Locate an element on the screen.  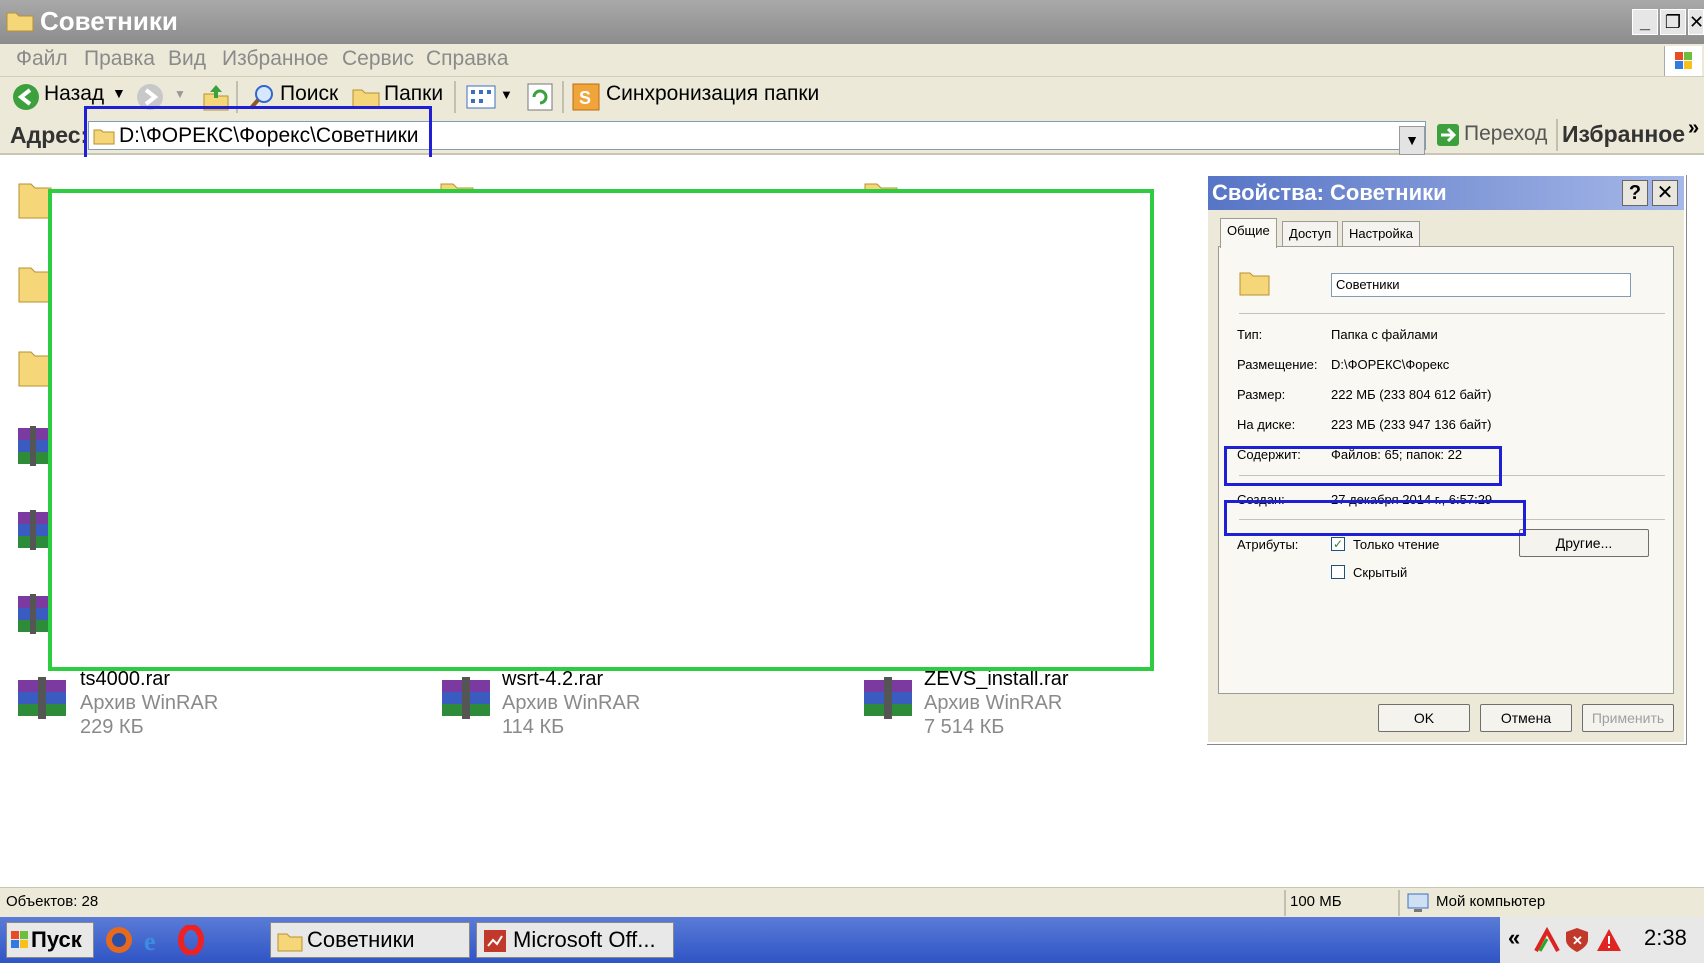
my-computer-icon is located at coordinates (1418, 902).